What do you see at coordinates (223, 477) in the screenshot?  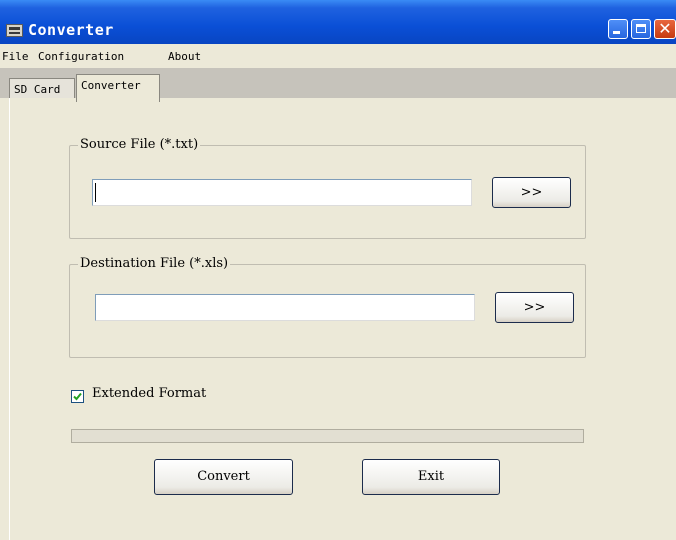 I see `convert-button: Convert` at bounding box center [223, 477].